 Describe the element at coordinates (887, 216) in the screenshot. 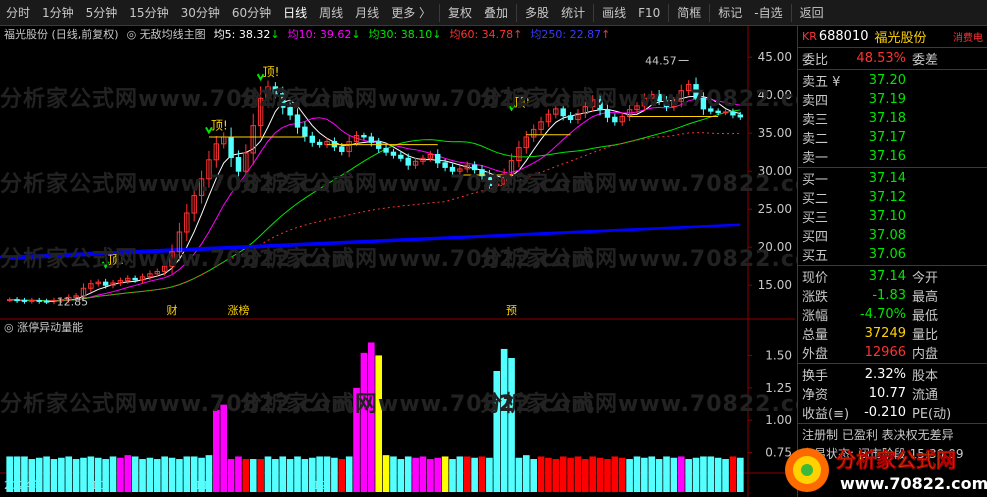

I see `bid-price: 37.10` at that location.